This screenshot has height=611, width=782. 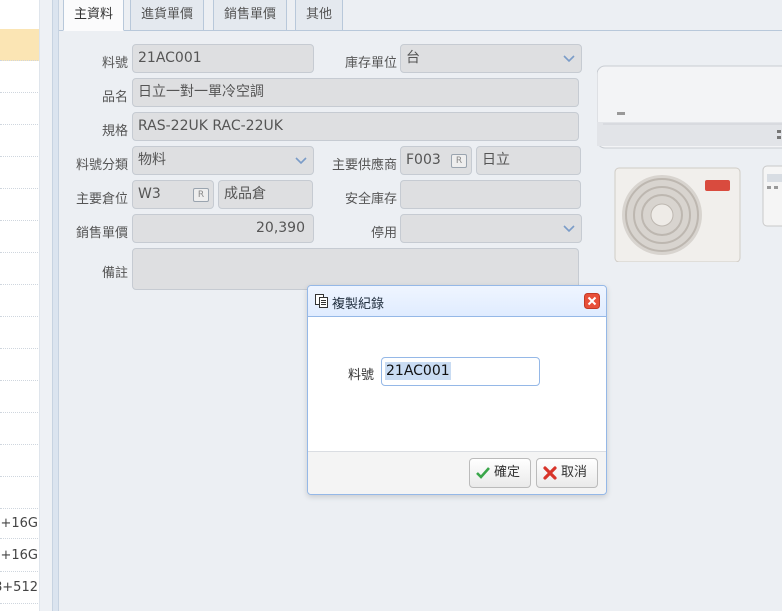 I want to click on dialog-title: 複製紀錄, so click(x=358, y=304).